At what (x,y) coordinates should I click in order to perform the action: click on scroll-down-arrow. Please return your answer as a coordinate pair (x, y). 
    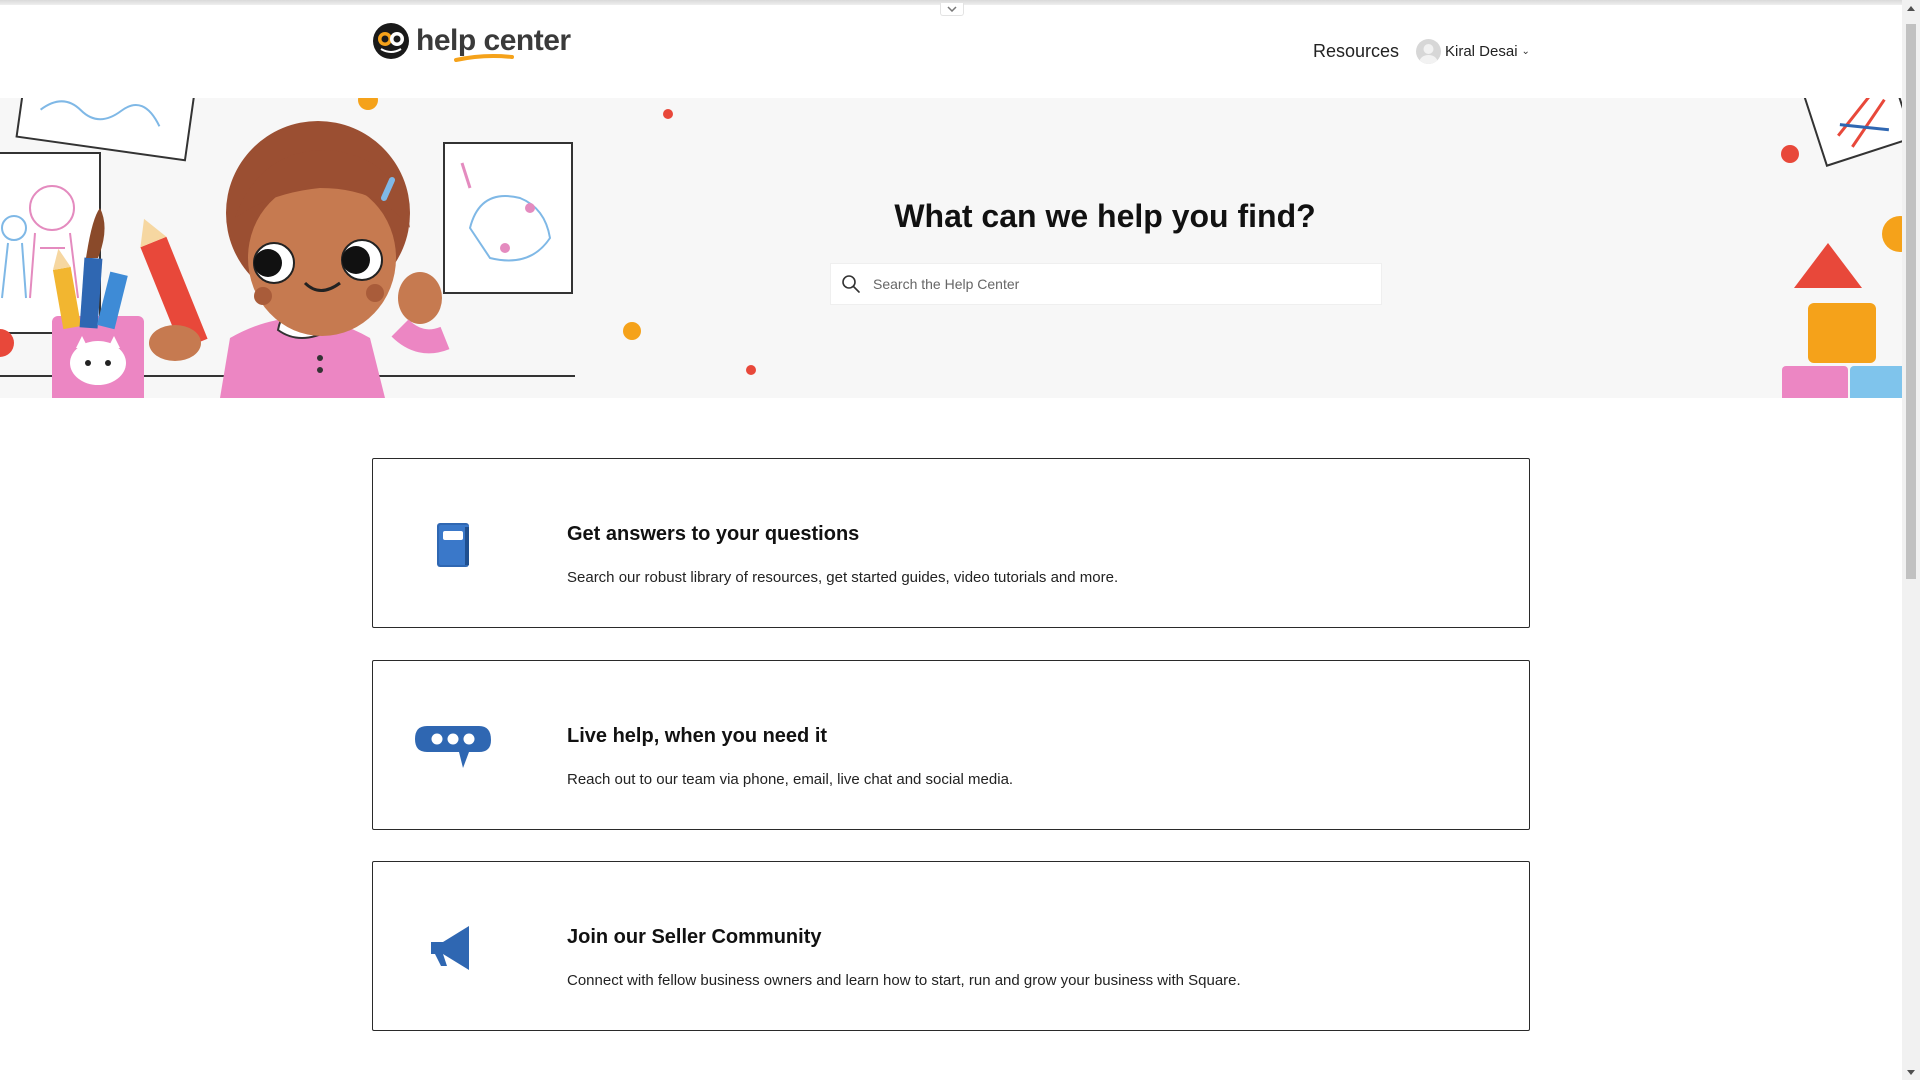
    Looking at the image, I should click on (1911, 1072).